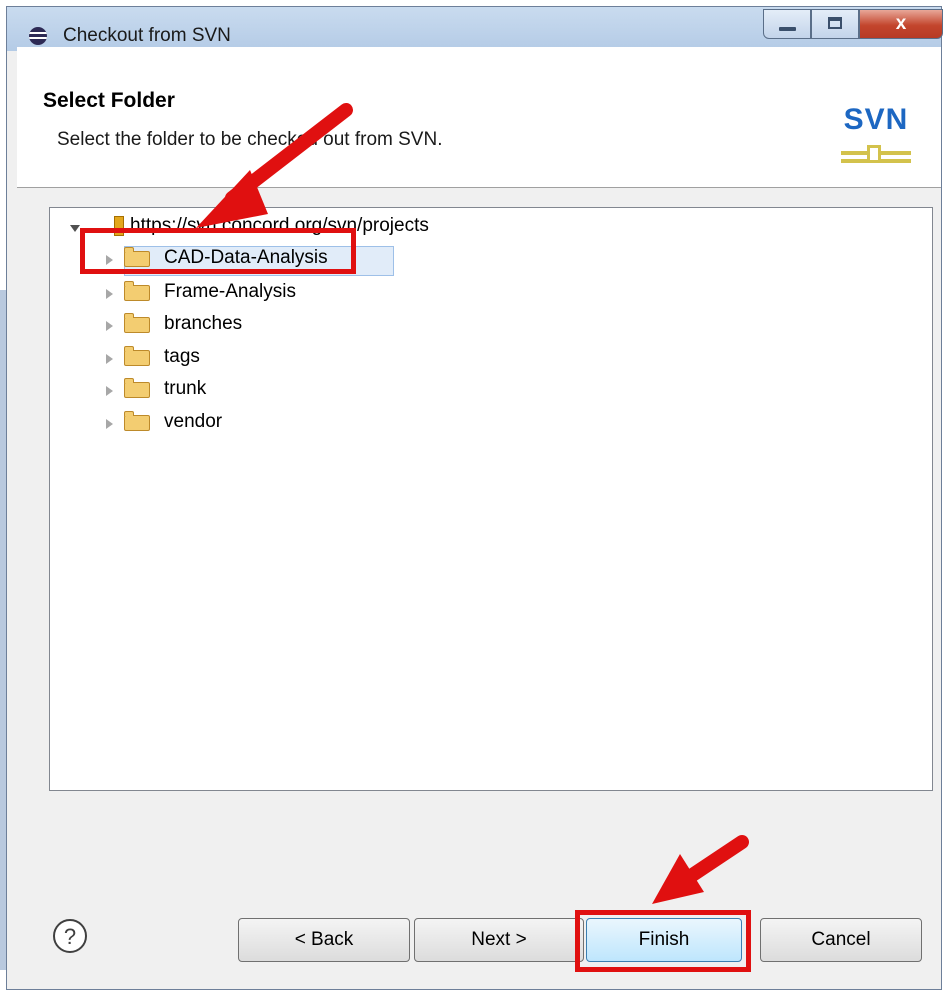  I want to click on page-title: Select Folder, so click(109, 100).